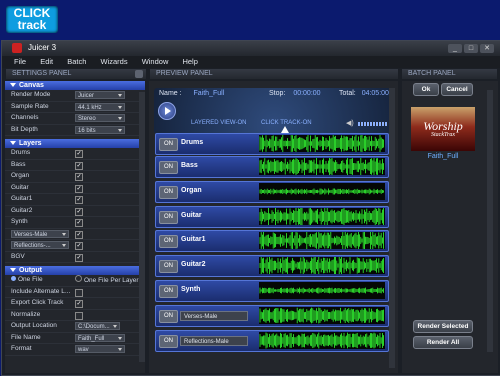 The width and height of the screenshot is (500, 376). What do you see at coordinates (78, 278) in the screenshot?
I see `one-file-per-layer-radio` at bounding box center [78, 278].